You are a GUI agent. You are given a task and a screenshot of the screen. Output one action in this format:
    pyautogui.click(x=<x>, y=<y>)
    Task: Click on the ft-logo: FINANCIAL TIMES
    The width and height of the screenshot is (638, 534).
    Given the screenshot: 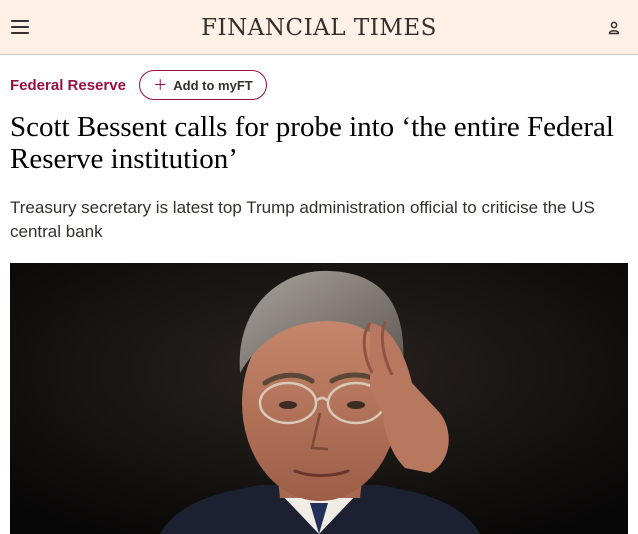 What is the action you would take?
    pyautogui.click(x=319, y=28)
    